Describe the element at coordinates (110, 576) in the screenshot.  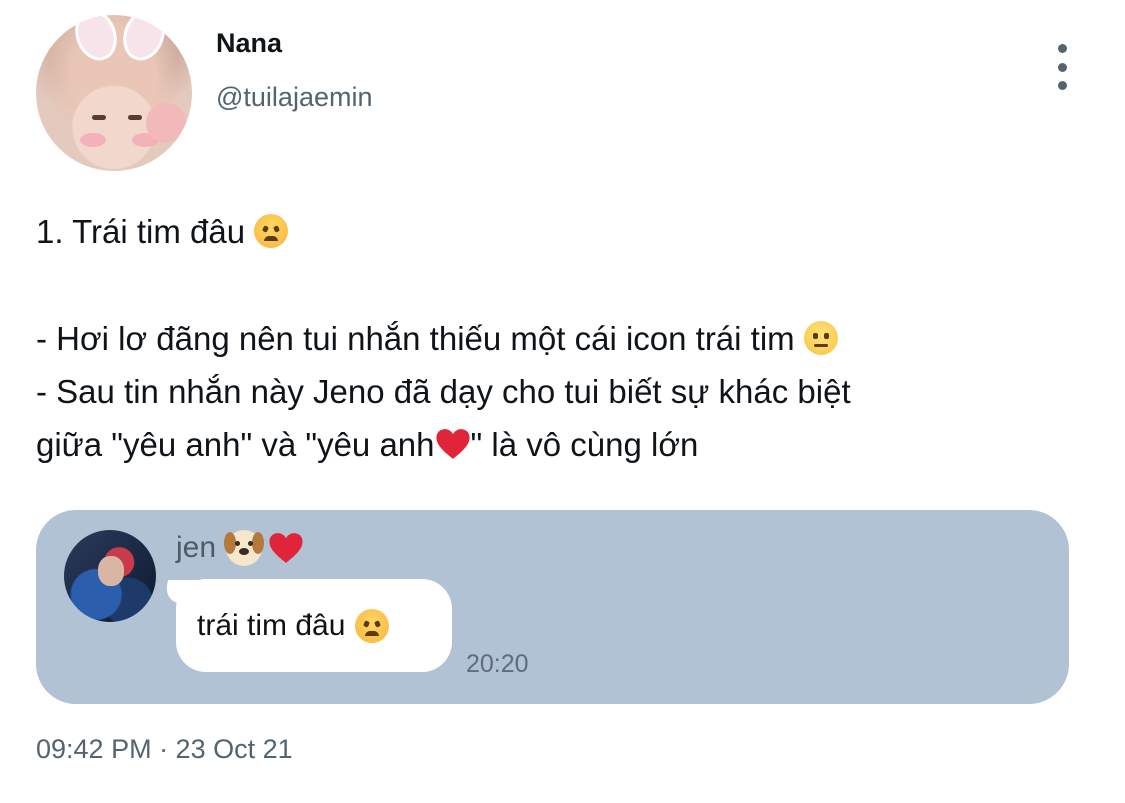
I see `sender-avatar` at that location.